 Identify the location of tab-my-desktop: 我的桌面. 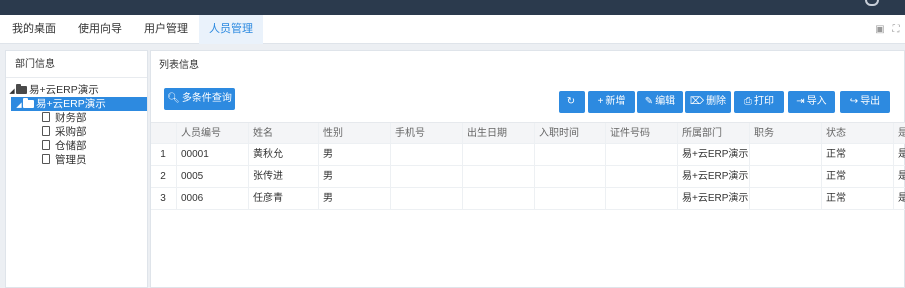
(34, 29).